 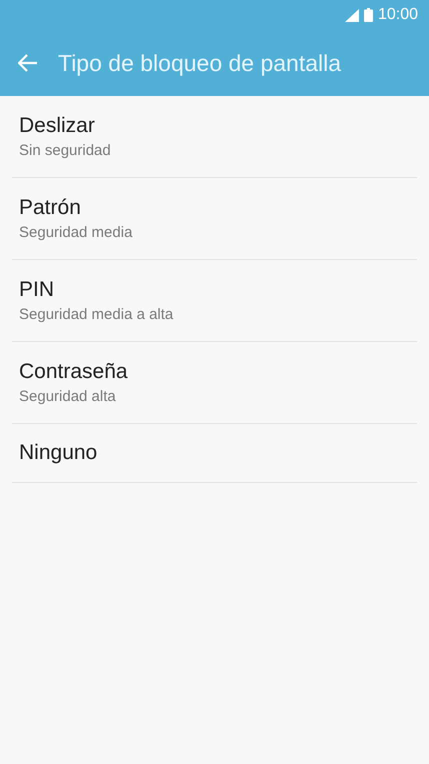 What do you see at coordinates (28, 63) in the screenshot?
I see `back-icon` at bounding box center [28, 63].